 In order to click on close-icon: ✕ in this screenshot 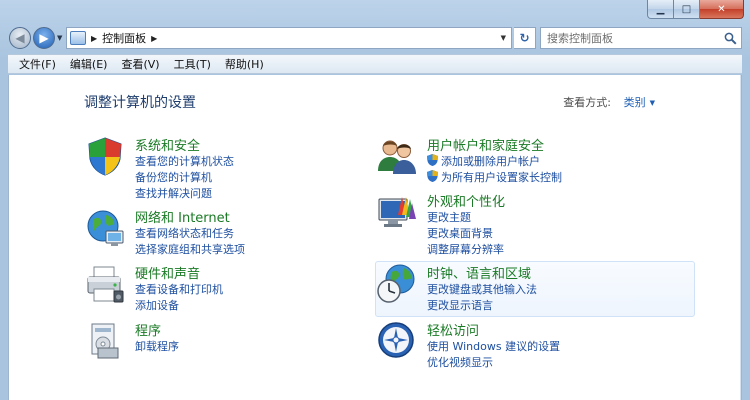, I will do `click(721, 9)`.